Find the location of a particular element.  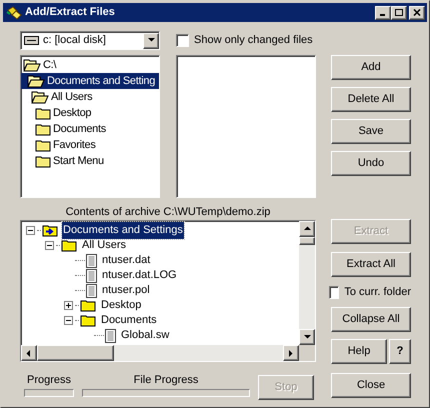

extract-all-button: Extract All is located at coordinates (371, 264).